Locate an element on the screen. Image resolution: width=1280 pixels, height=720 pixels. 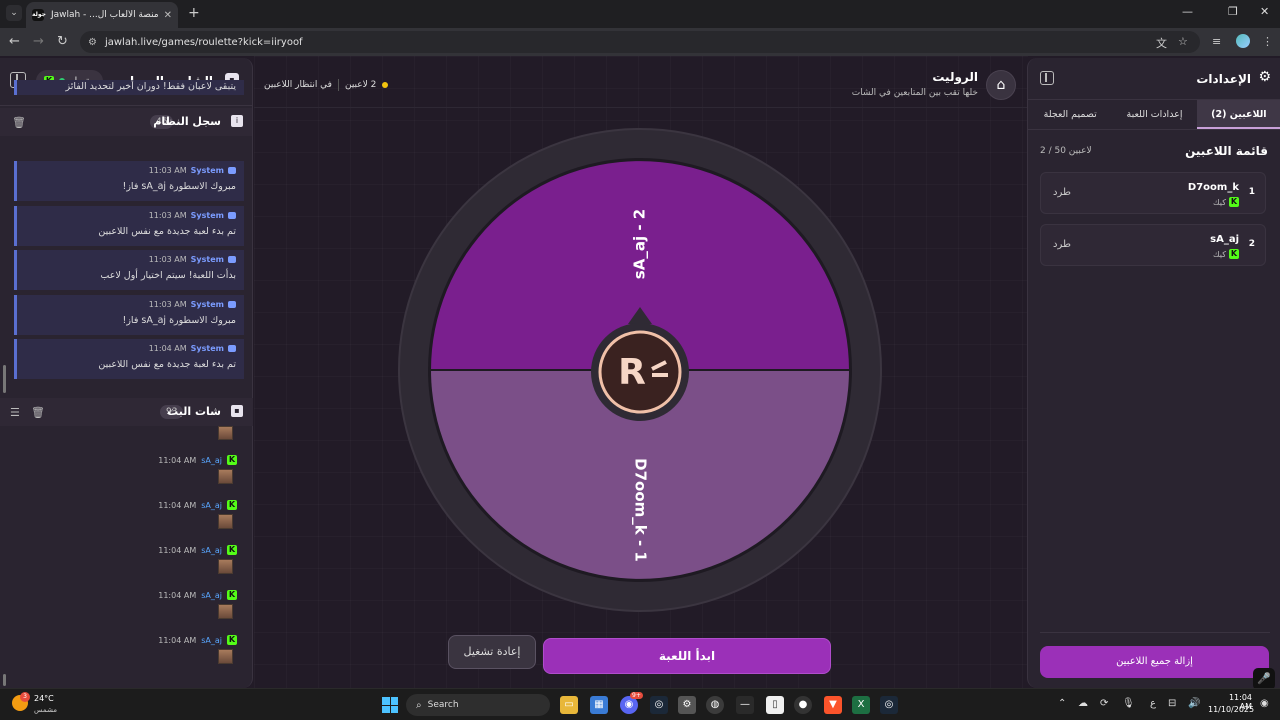
app-icon: — is located at coordinates (745, 705).